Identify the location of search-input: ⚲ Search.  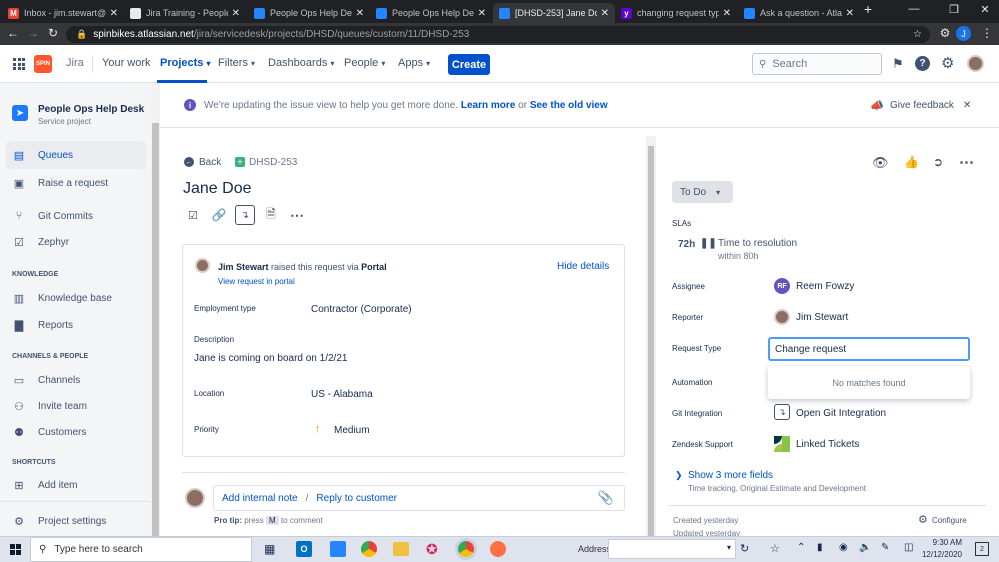
(817, 64).